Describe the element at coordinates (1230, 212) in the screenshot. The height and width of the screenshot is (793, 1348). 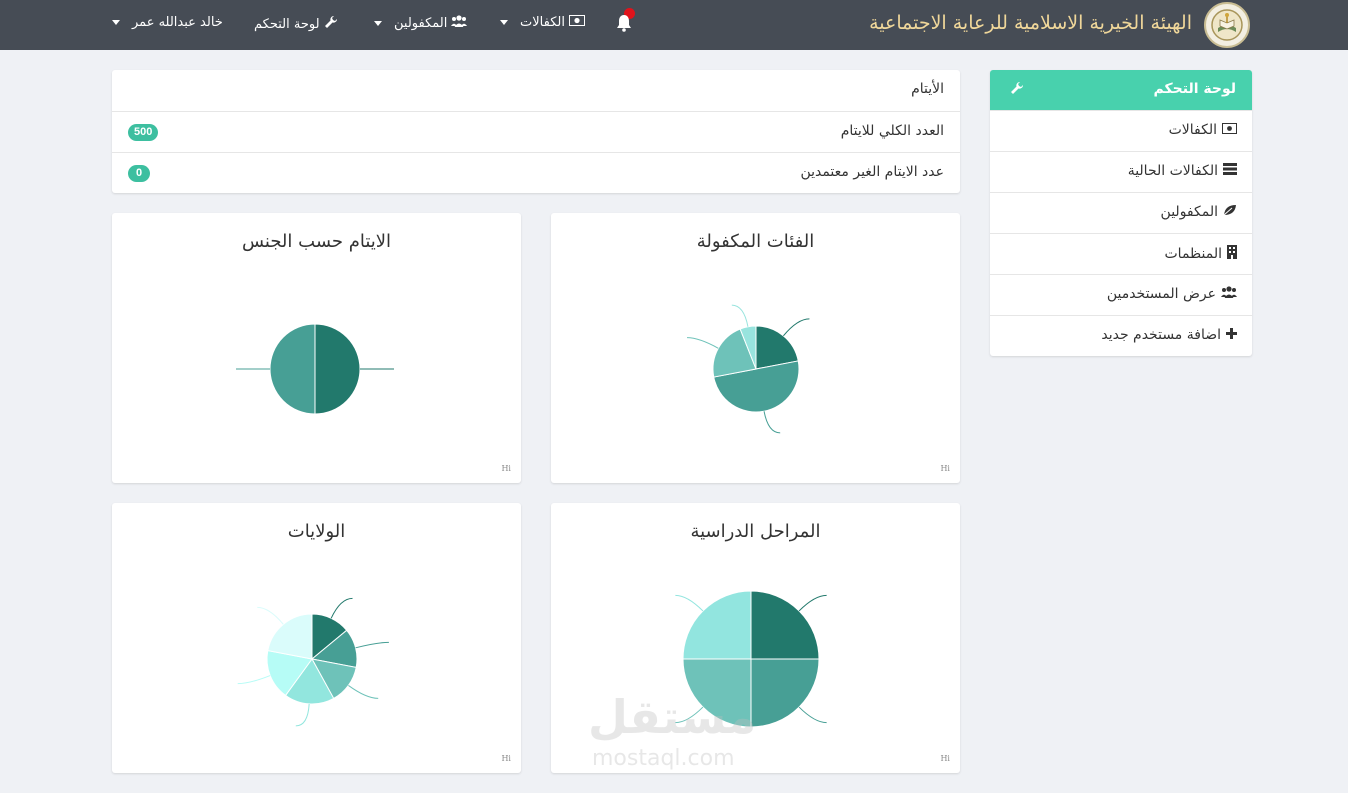
I see `leaf-icon` at that location.